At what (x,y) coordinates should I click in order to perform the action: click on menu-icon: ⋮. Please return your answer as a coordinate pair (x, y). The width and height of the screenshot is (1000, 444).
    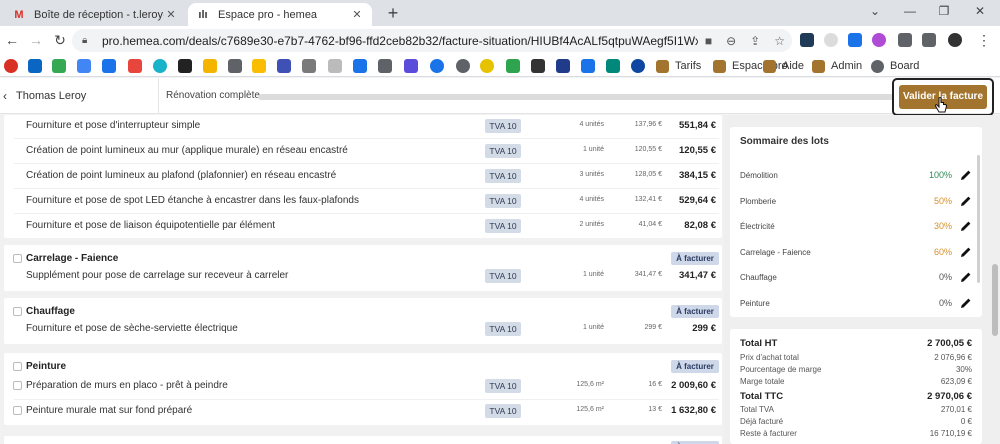
    Looking at the image, I should click on (984, 40).